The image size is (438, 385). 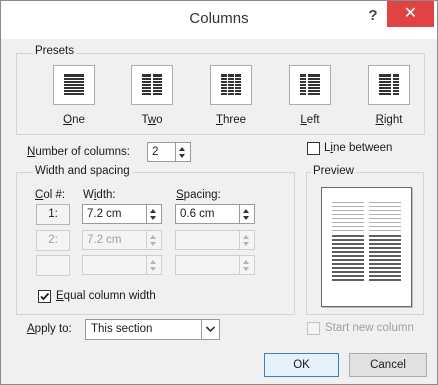 What do you see at coordinates (183, 152) in the screenshot?
I see `number-of-columns-spinner` at bounding box center [183, 152].